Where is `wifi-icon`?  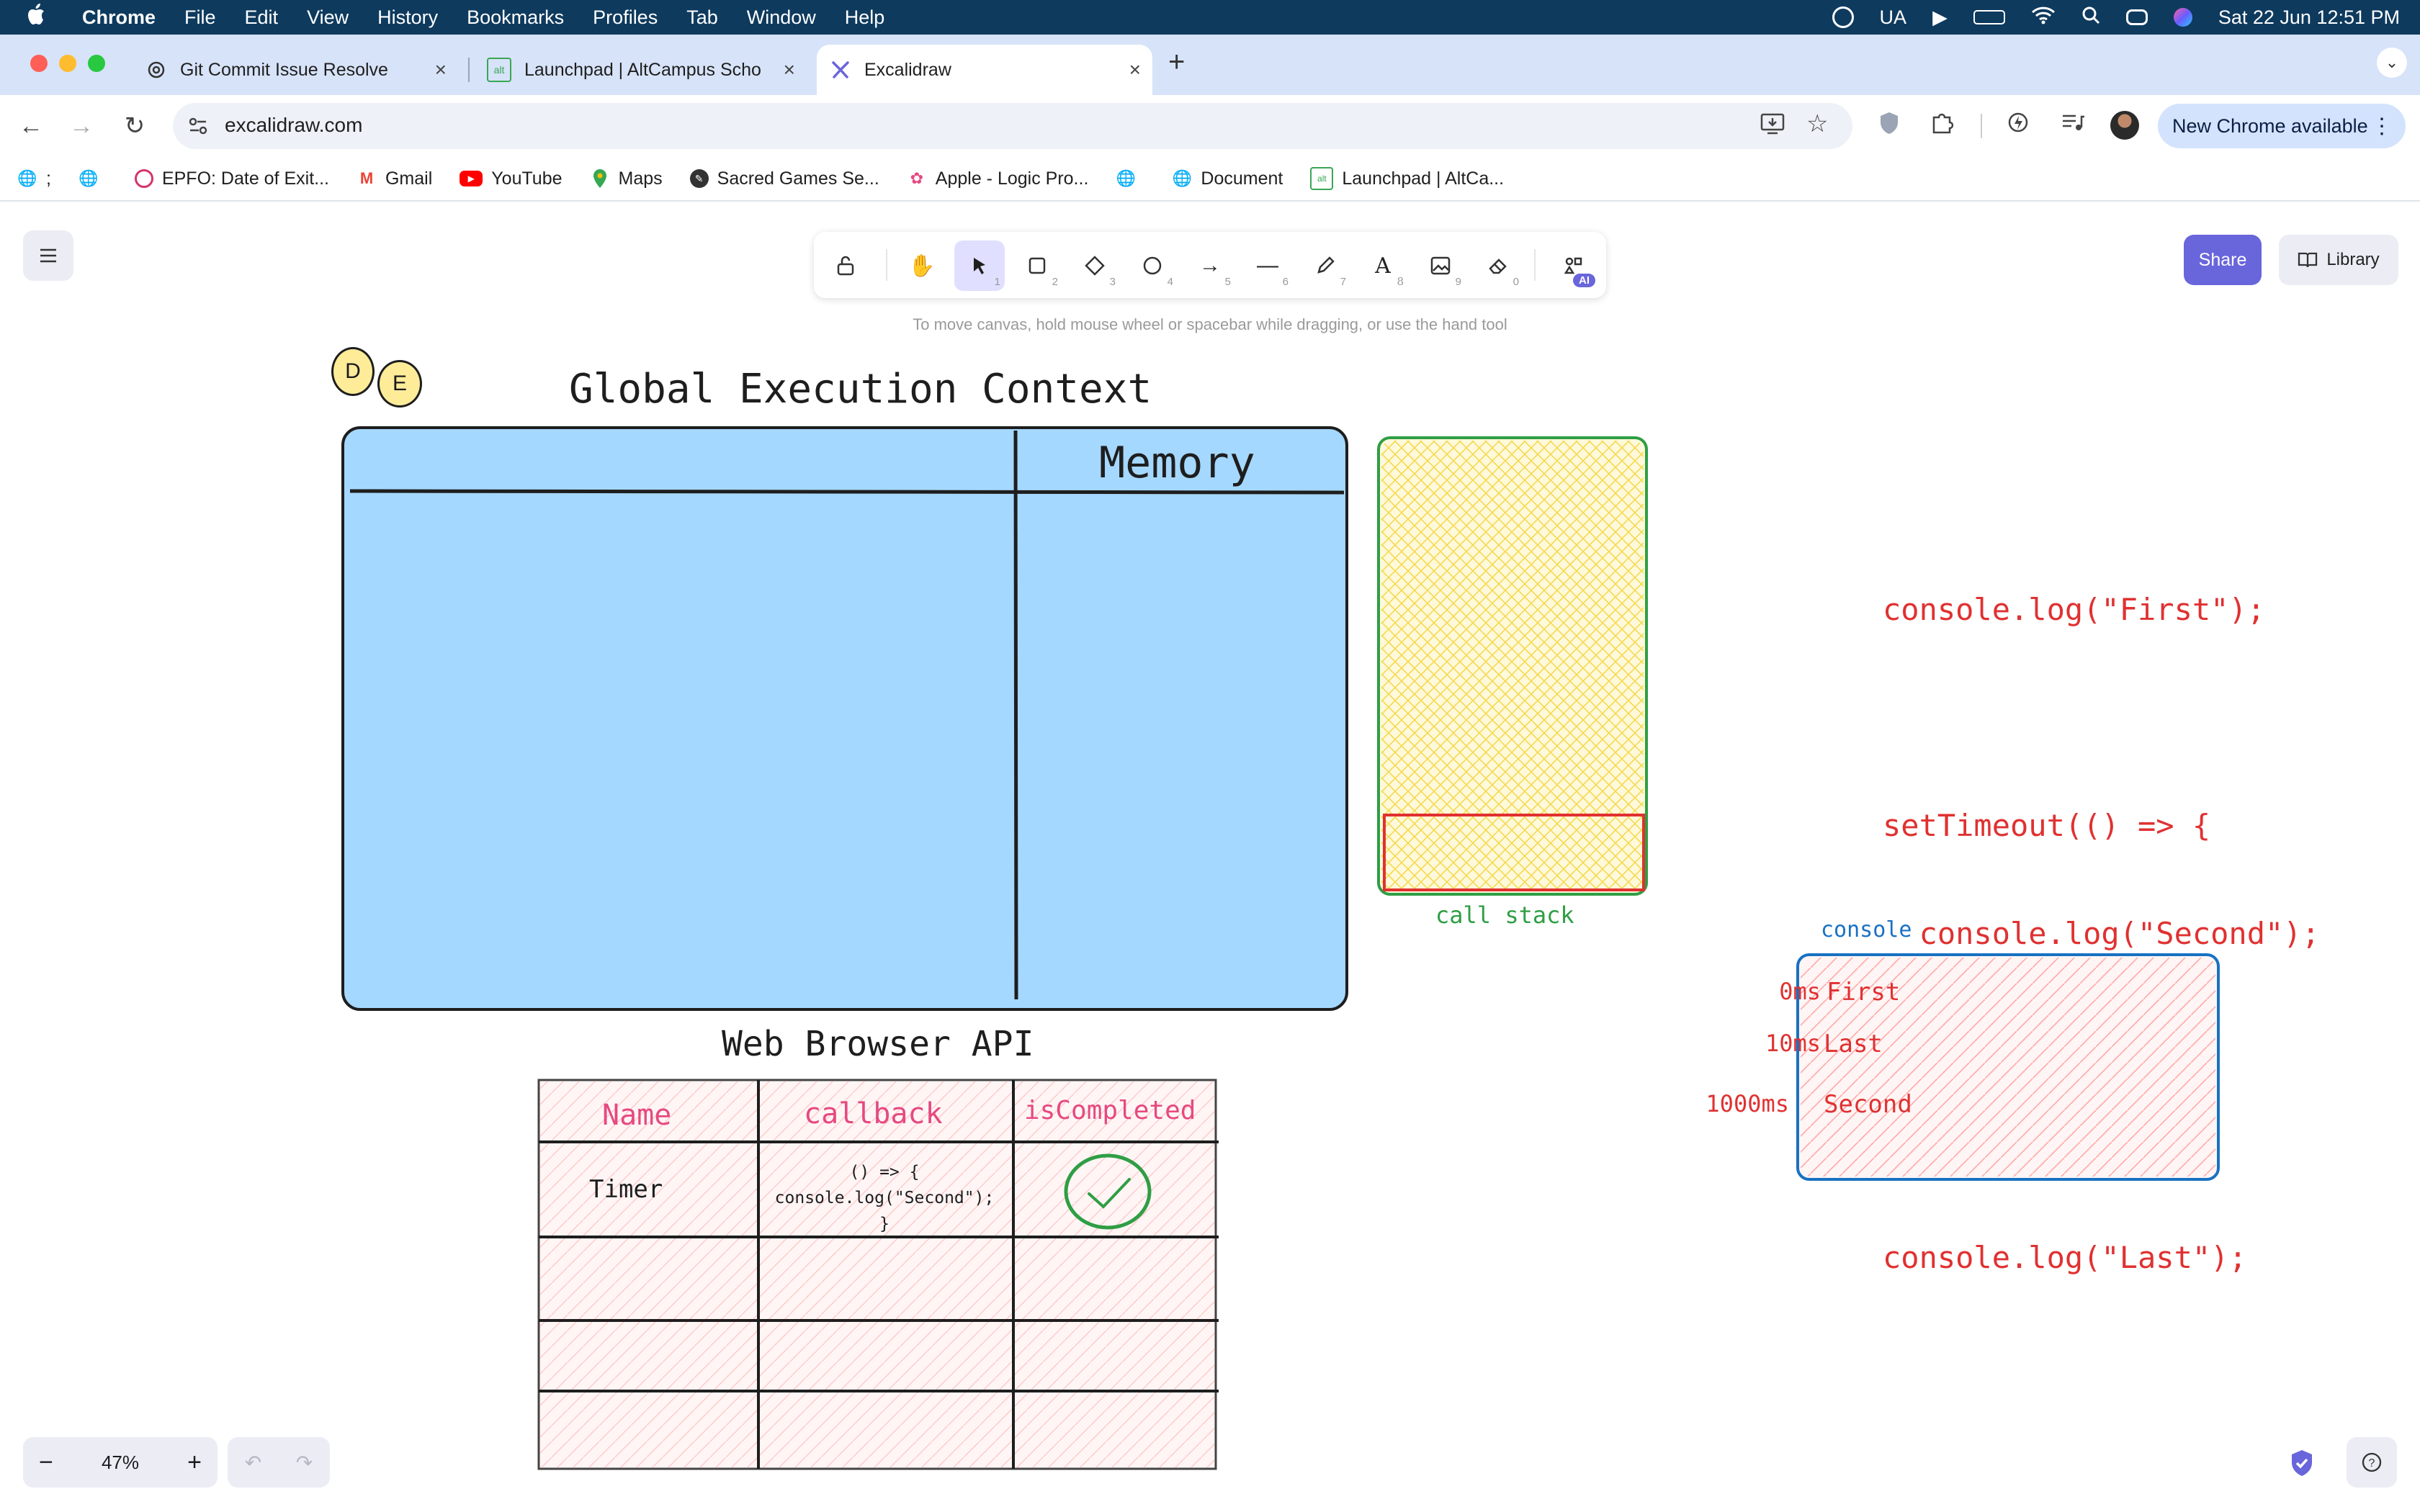
wifi-icon is located at coordinates (2043, 18).